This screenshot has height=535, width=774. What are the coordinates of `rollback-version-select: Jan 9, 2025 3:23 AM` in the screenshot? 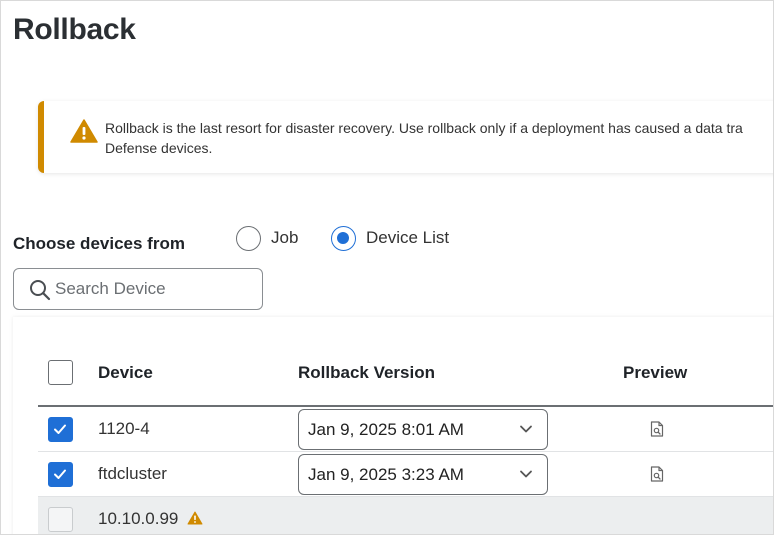 It's located at (423, 474).